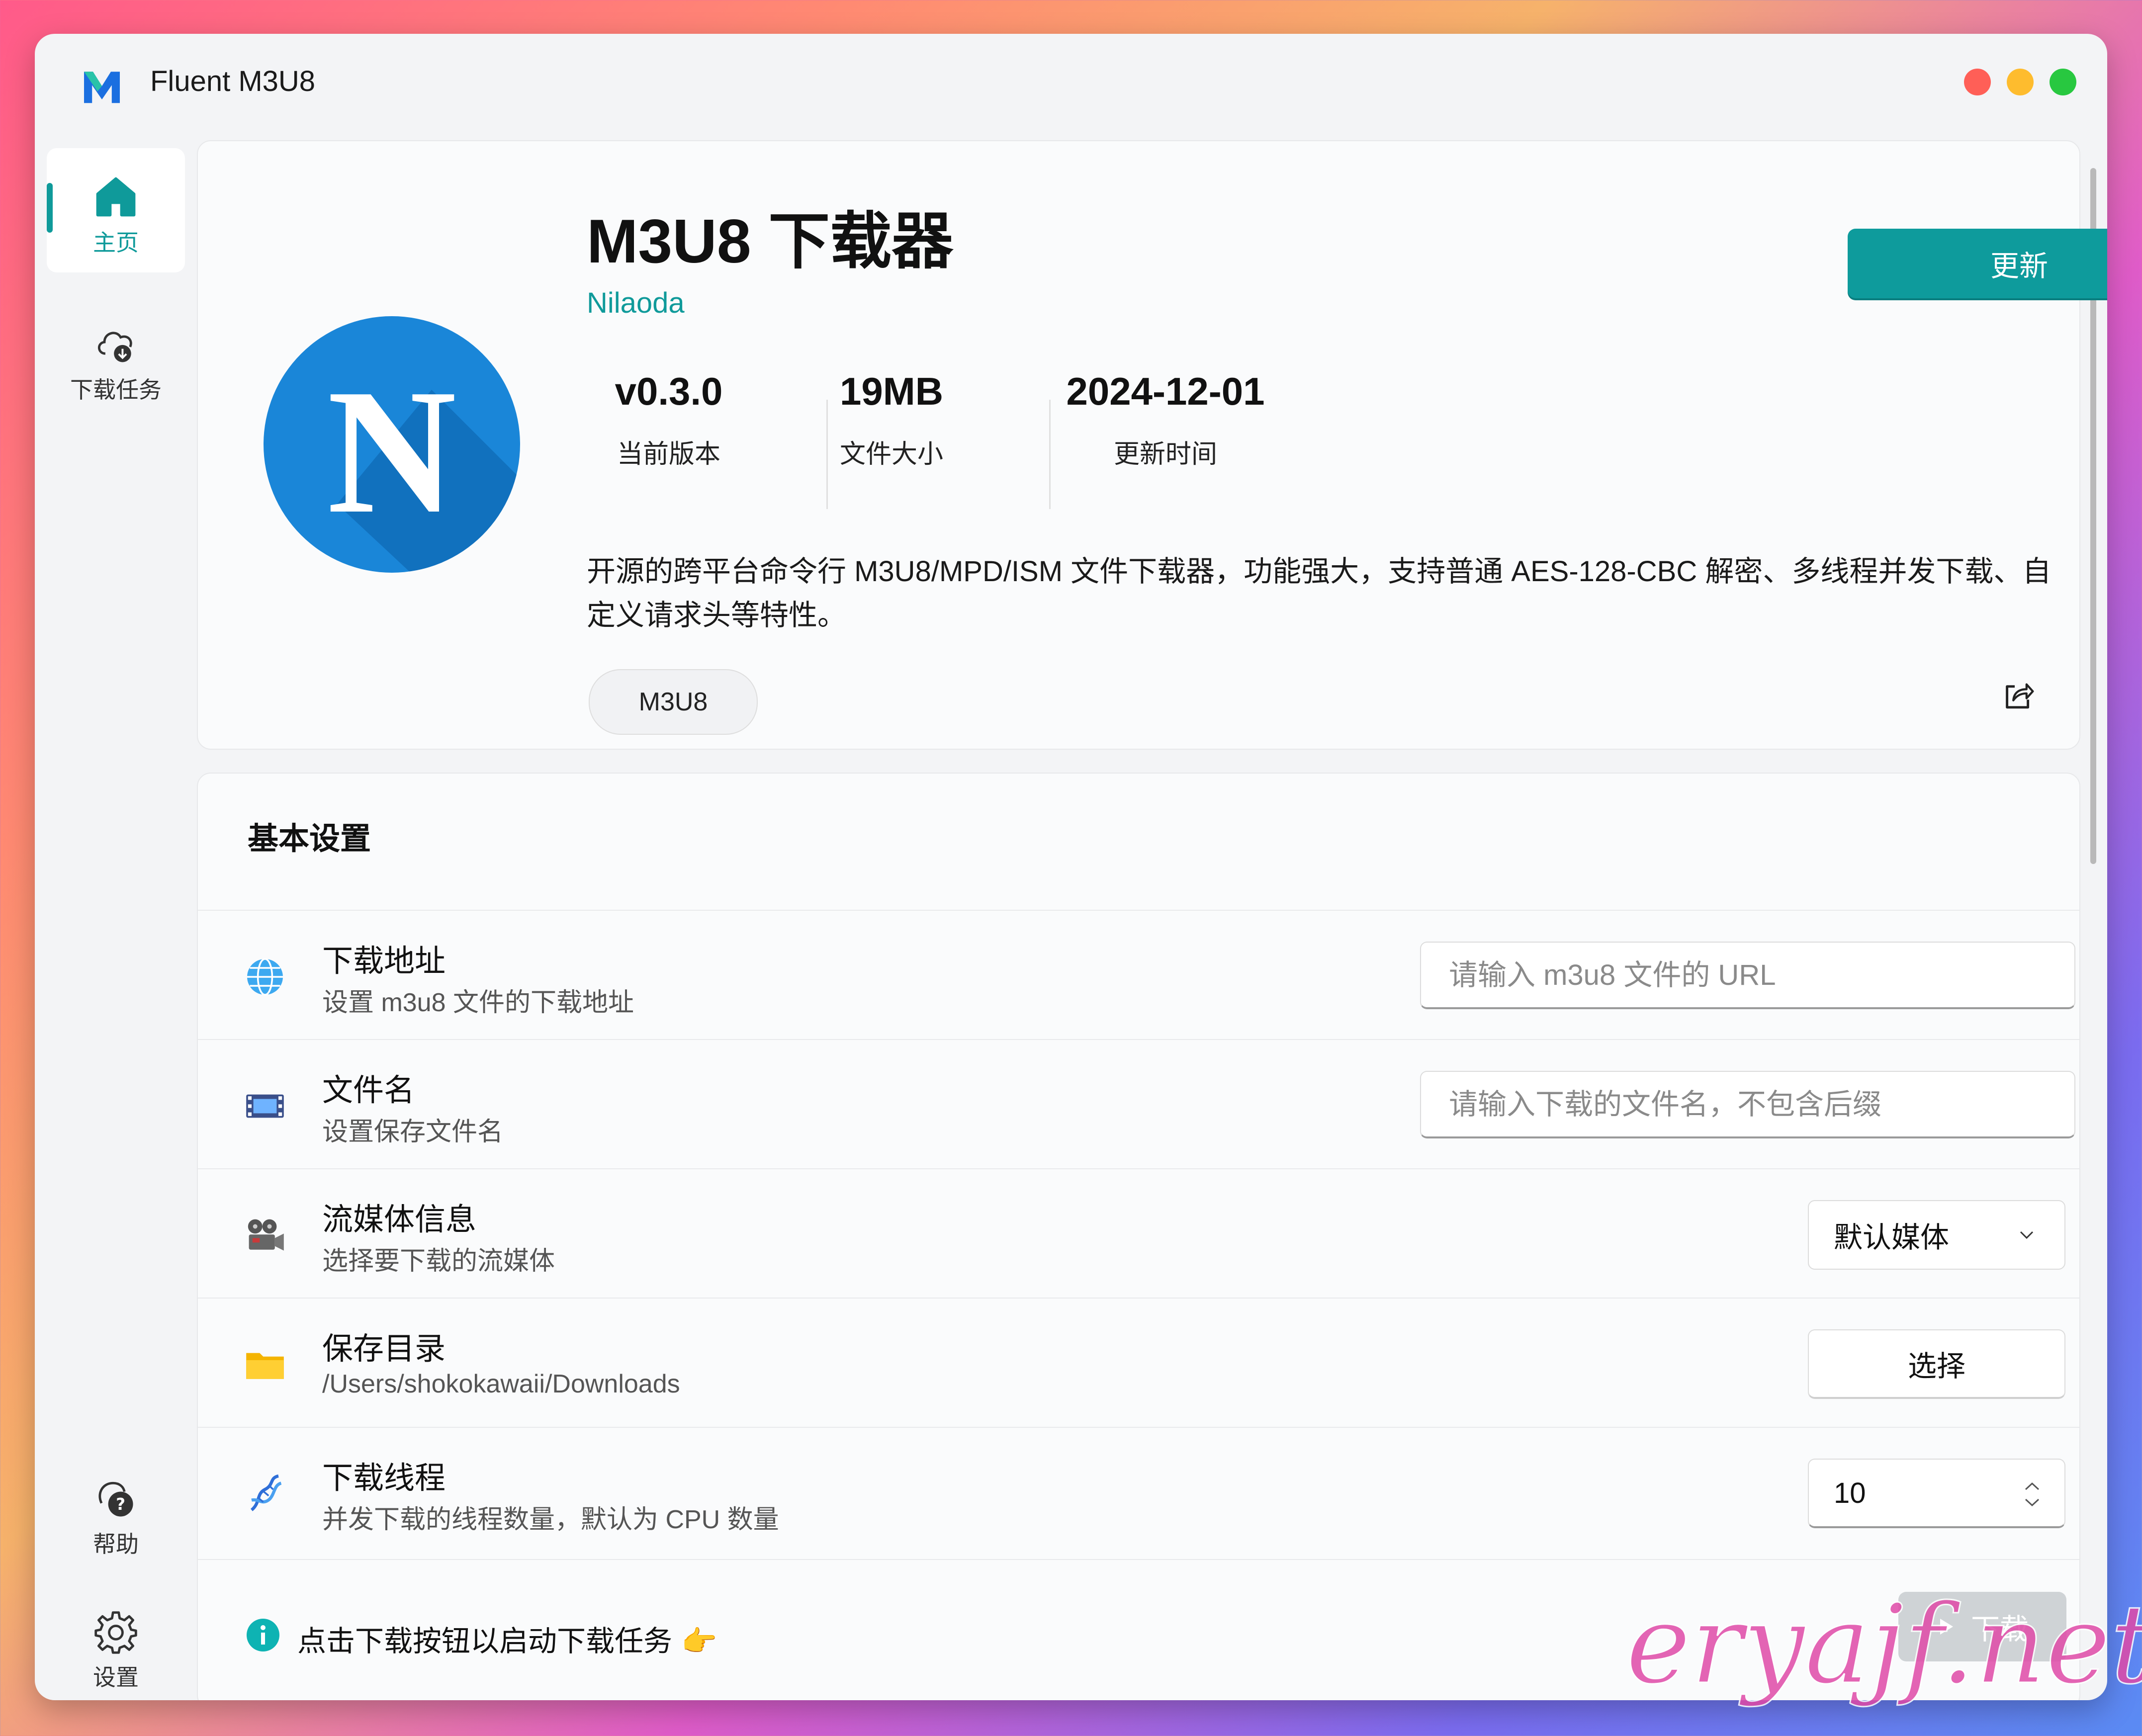  Describe the element at coordinates (1747, 1104) in the screenshot. I see `filename-input` at that location.